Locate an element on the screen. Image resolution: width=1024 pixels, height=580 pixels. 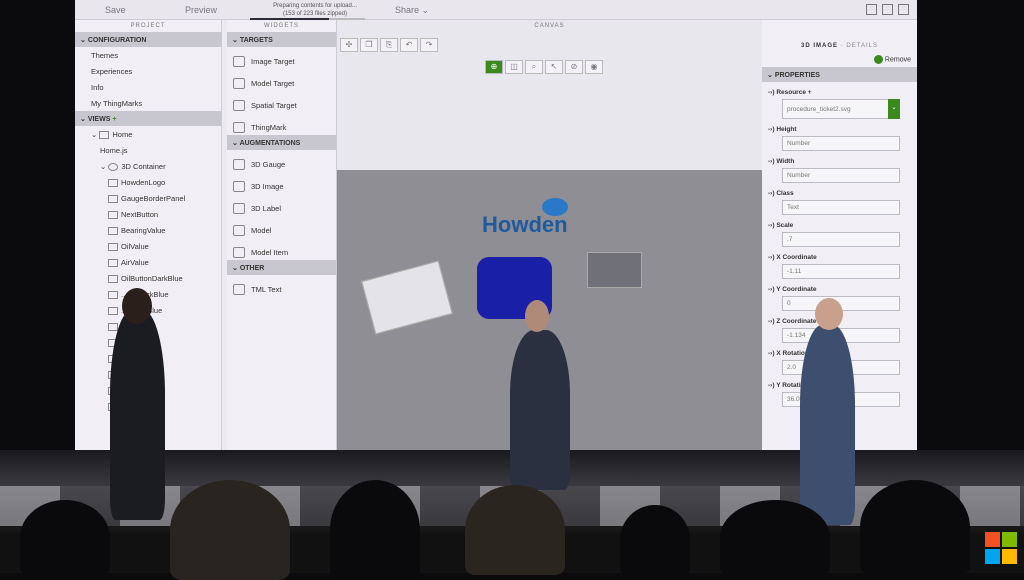
widget-item: Model is located at coordinates (281, 227).